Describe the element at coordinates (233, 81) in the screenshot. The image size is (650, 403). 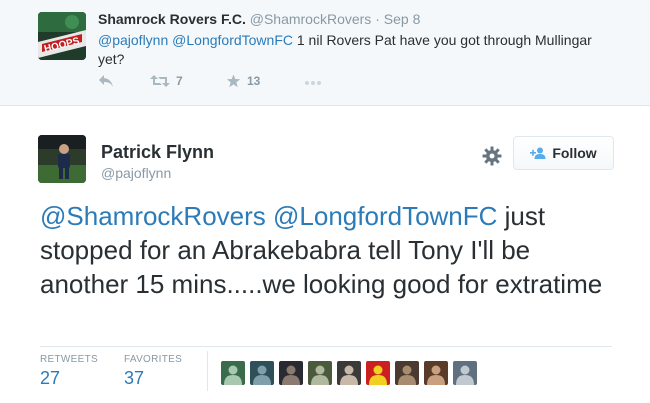
I see `star-icon` at that location.